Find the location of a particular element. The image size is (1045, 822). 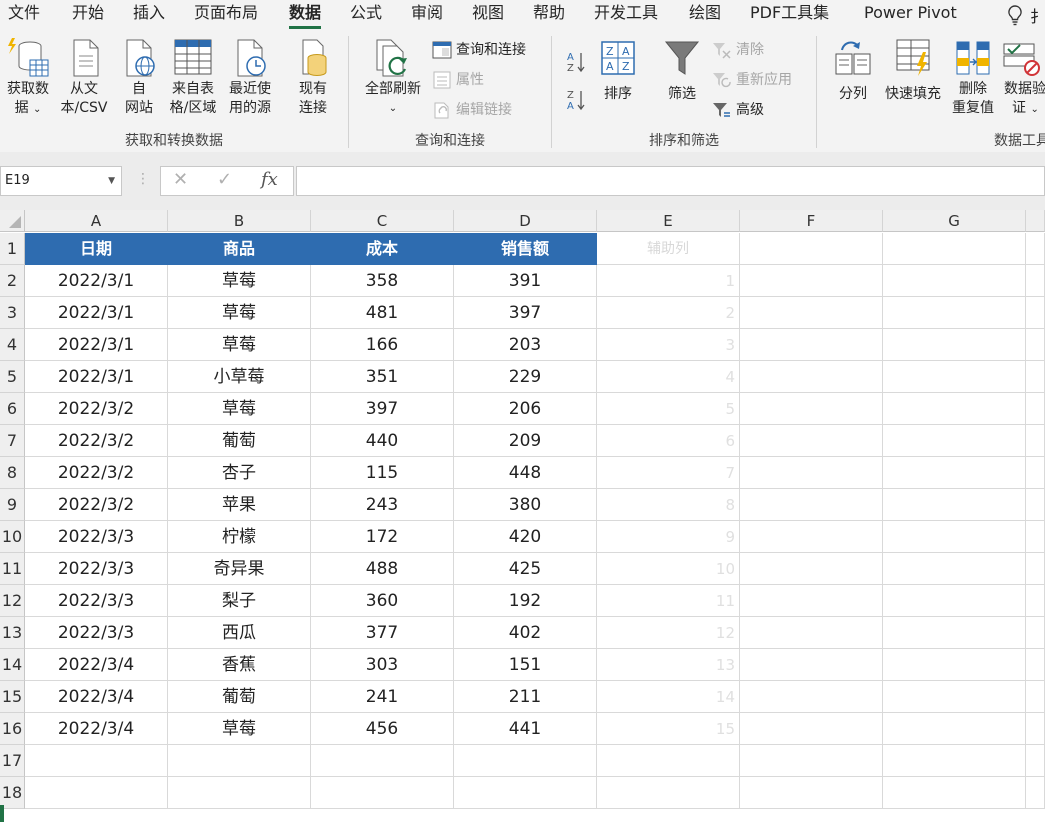

cell-f2 is located at coordinates (811, 281).